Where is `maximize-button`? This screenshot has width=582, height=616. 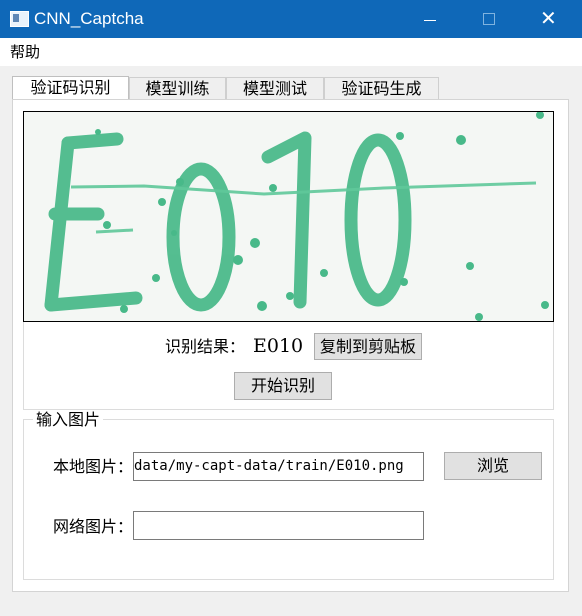
maximize-button is located at coordinates (489, 19).